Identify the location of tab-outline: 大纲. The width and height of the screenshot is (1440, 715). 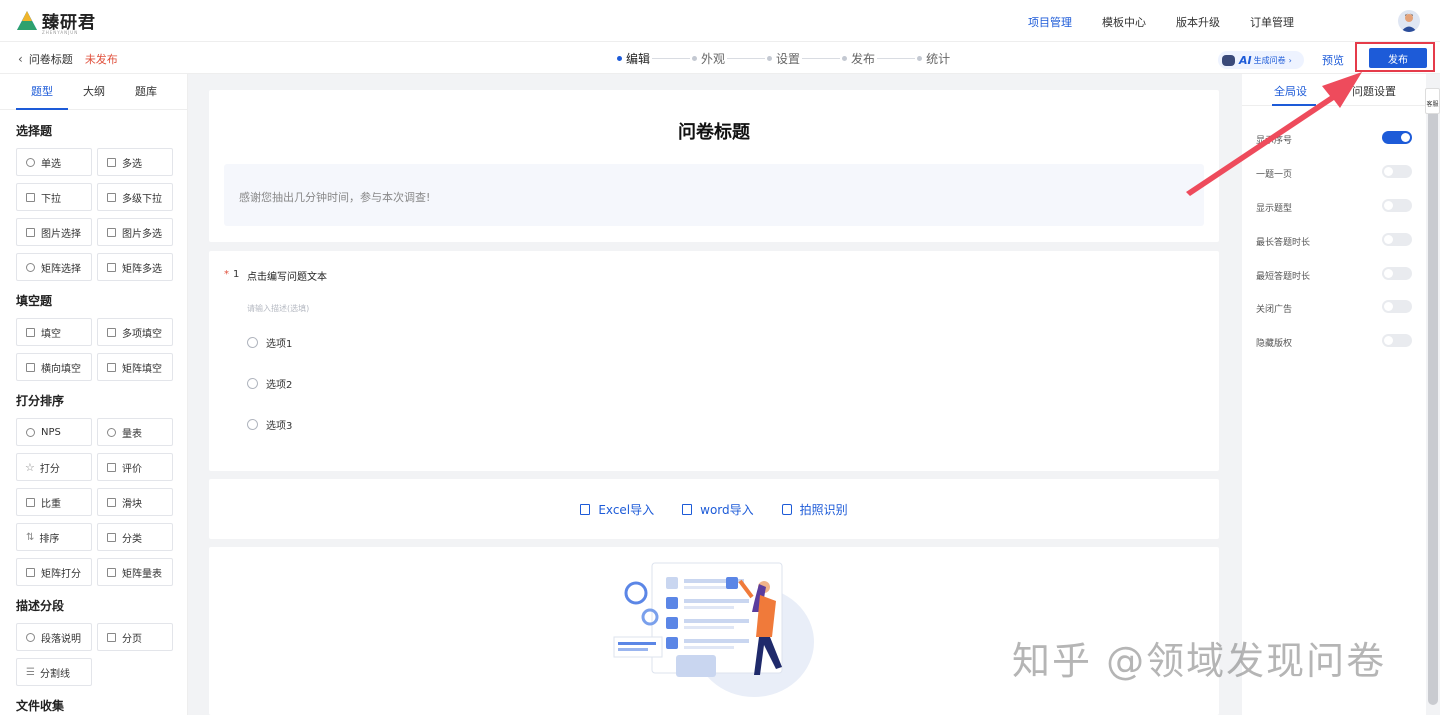
(94, 91).